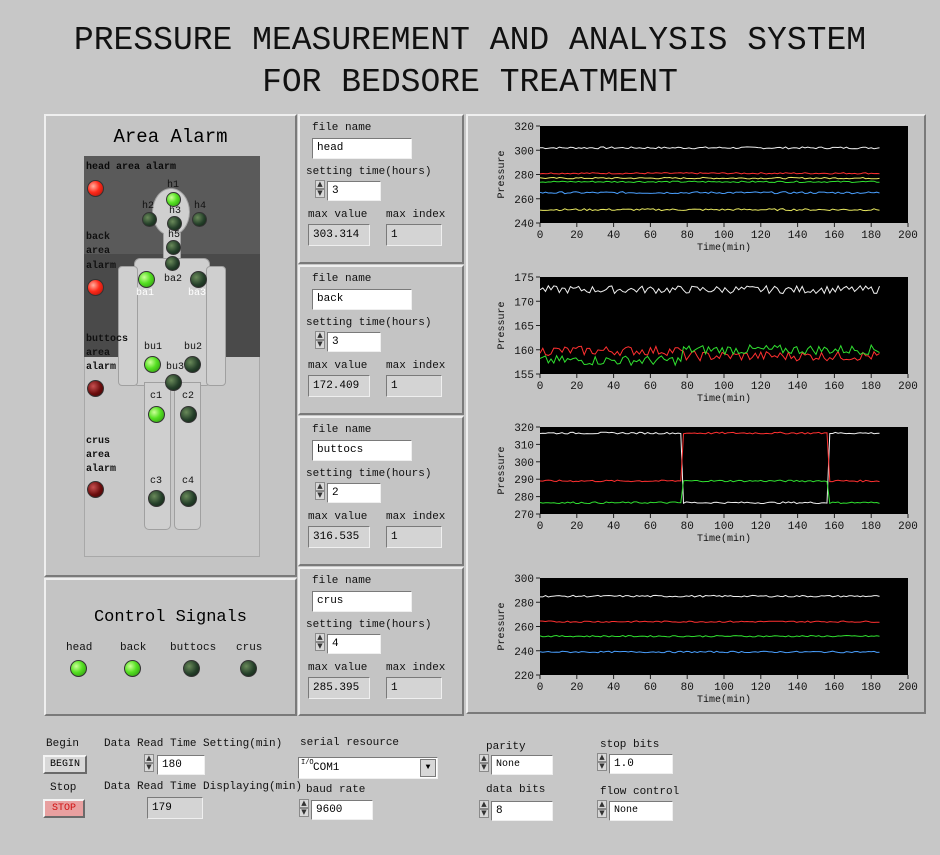  Describe the element at coordinates (524, 481) in the screenshot. I see `y-tick-label: 290` at that location.